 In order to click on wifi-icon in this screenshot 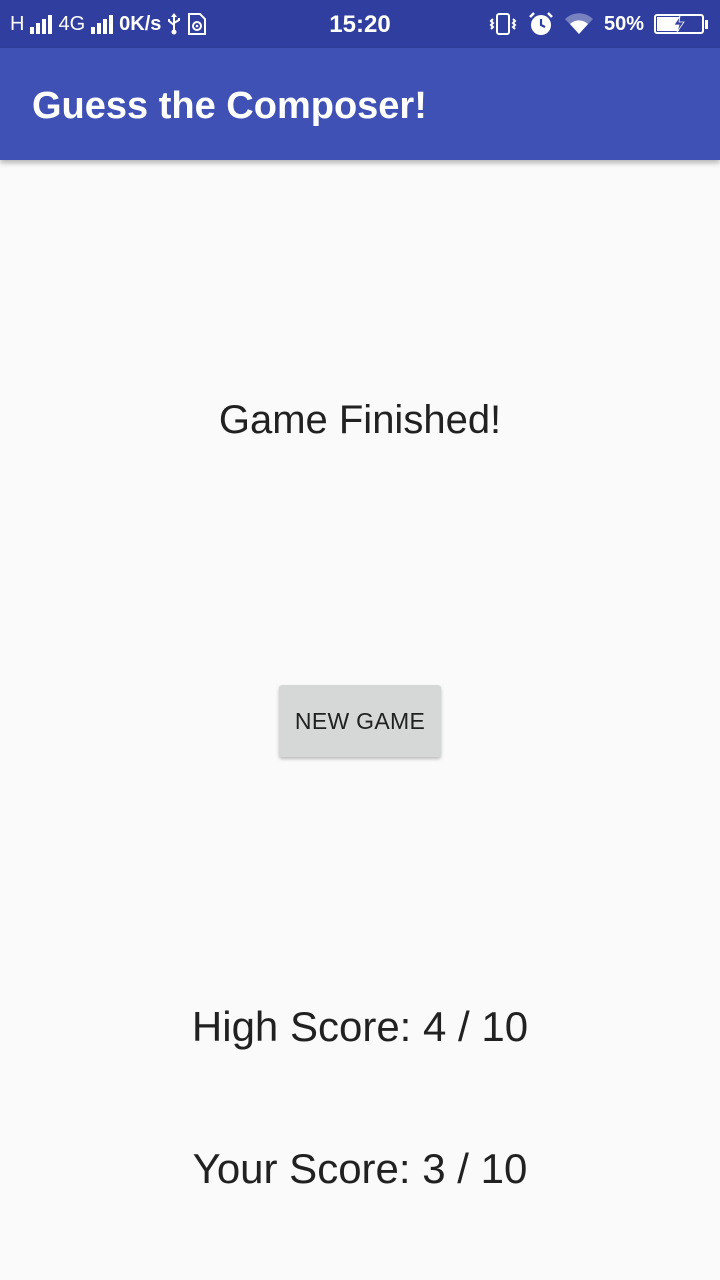, I will do `click(579, 24)`.